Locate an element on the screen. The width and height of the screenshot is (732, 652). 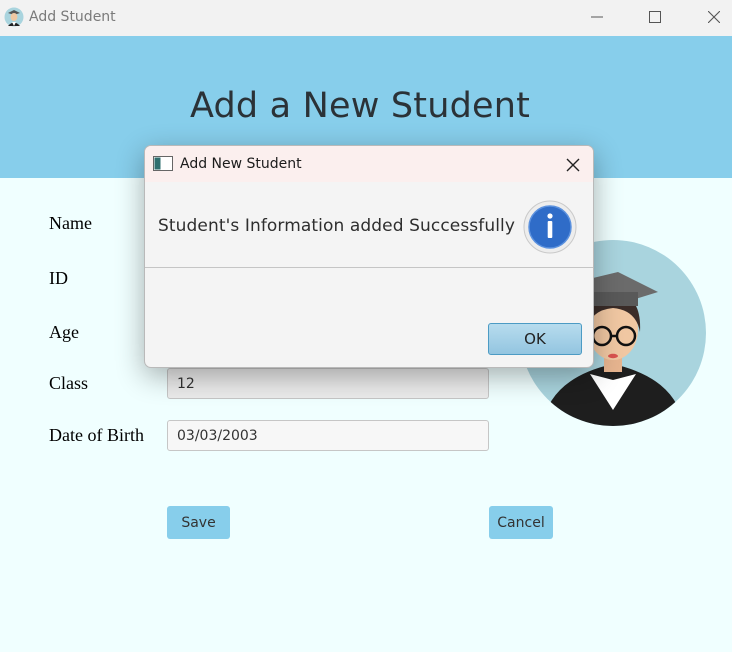
name-label: Name is located at coordinates (70, 223).